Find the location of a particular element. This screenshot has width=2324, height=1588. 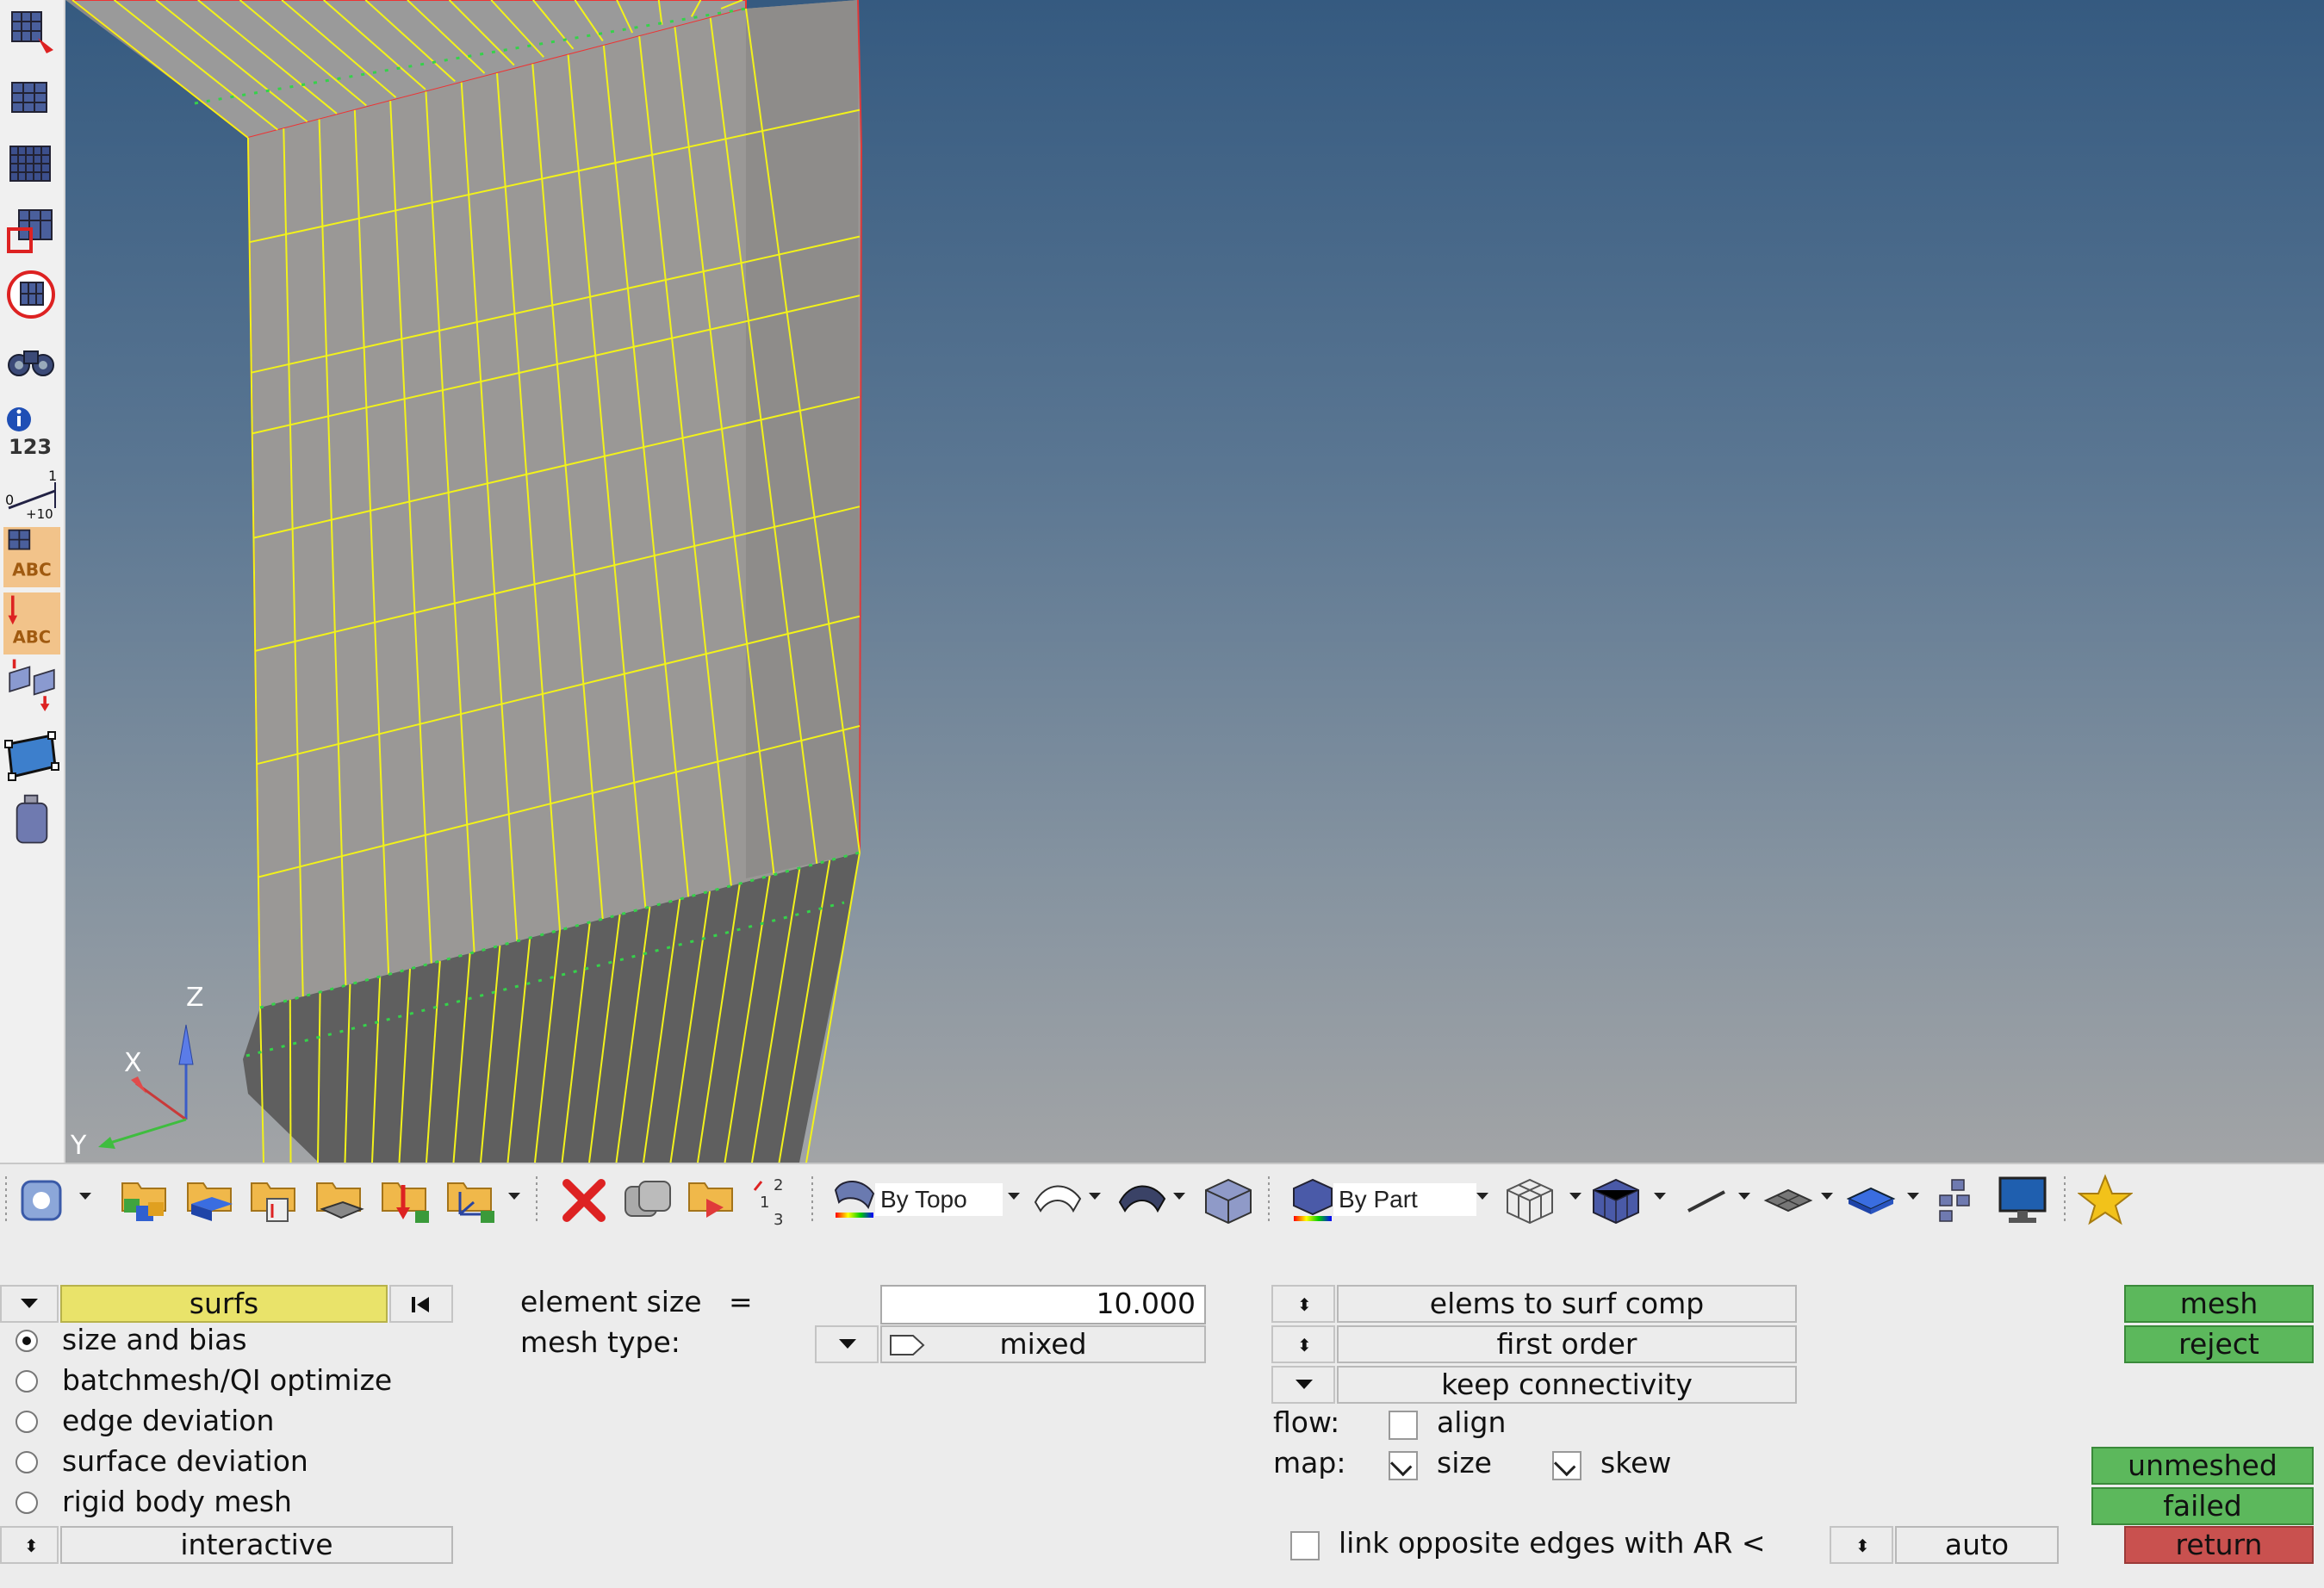

first-order-toggle: ⬍ is located at coordinates (1303, 1344).